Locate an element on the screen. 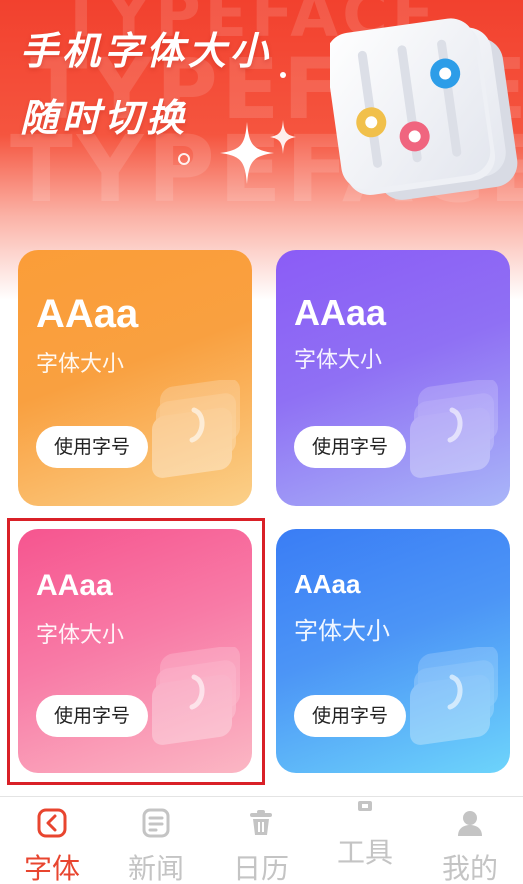  toolbox-icon is located at coordinates (365, 806).